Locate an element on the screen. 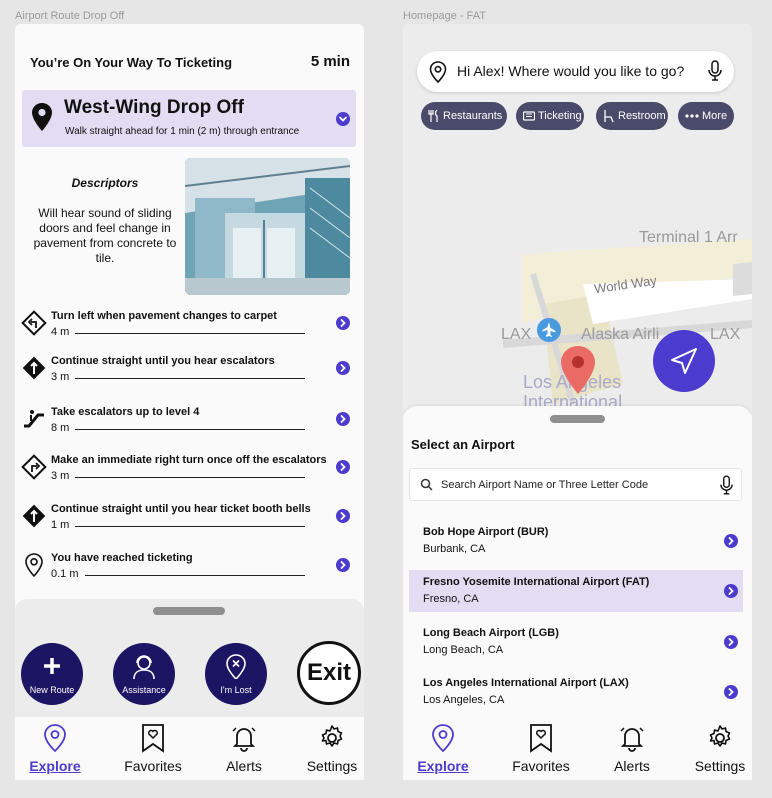 The image size is (772, 798). airport-search-field: Search Airport Name or Three Letter Code is located at coordinates (575, 484).